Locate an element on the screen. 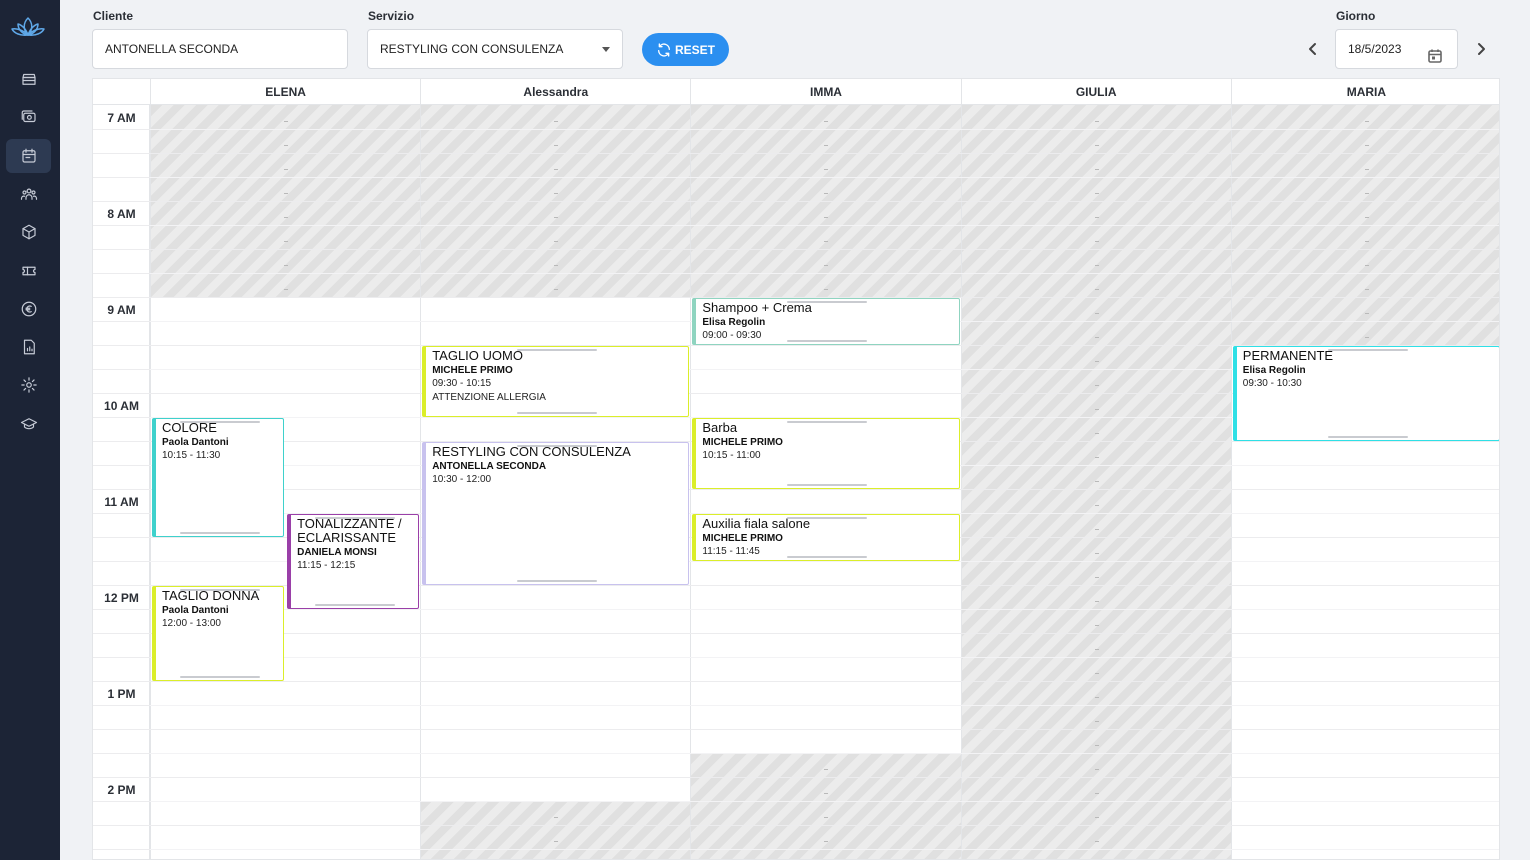 The image size is (1530, 860). hour-label: 1 PM is located at coordinates (121, 694).